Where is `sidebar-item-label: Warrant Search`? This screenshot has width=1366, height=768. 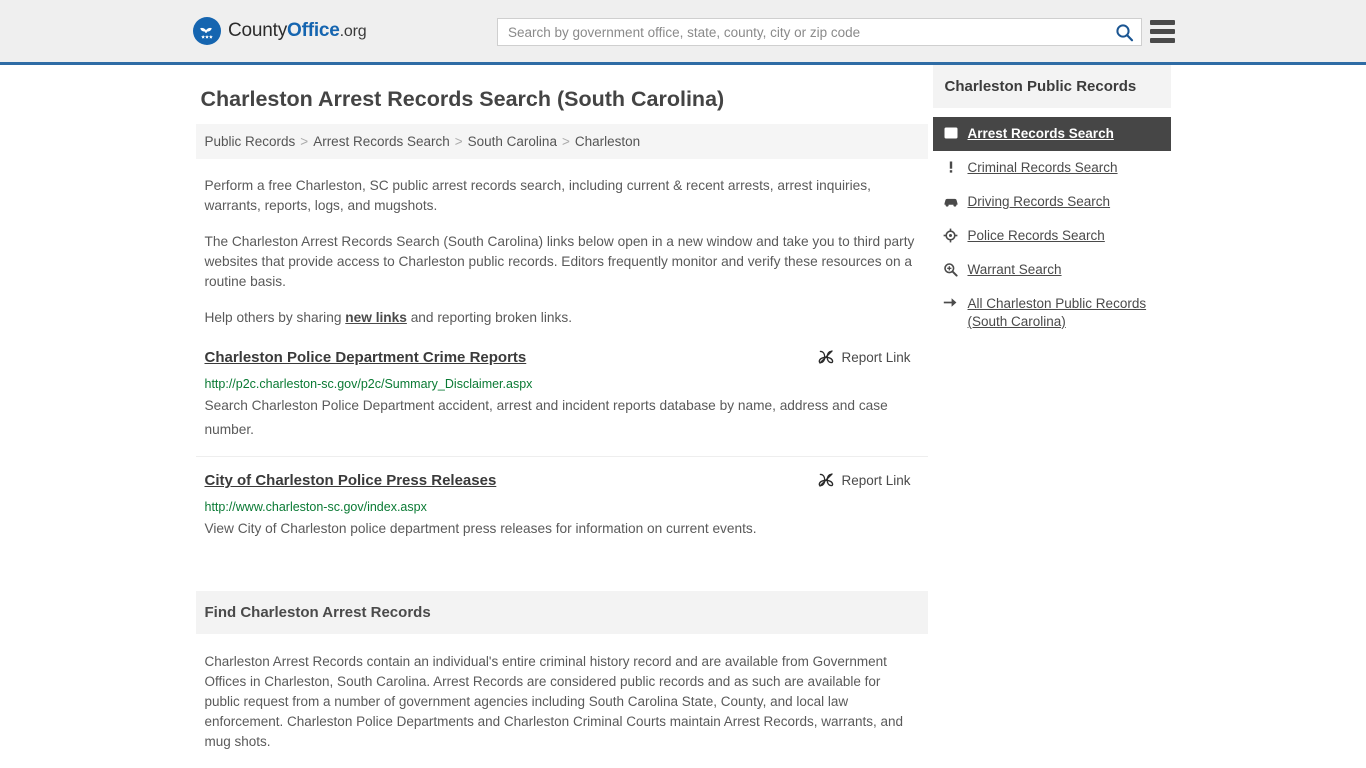 sidebar-item-label: Warrant Search is located at coordinates (1014, 269).